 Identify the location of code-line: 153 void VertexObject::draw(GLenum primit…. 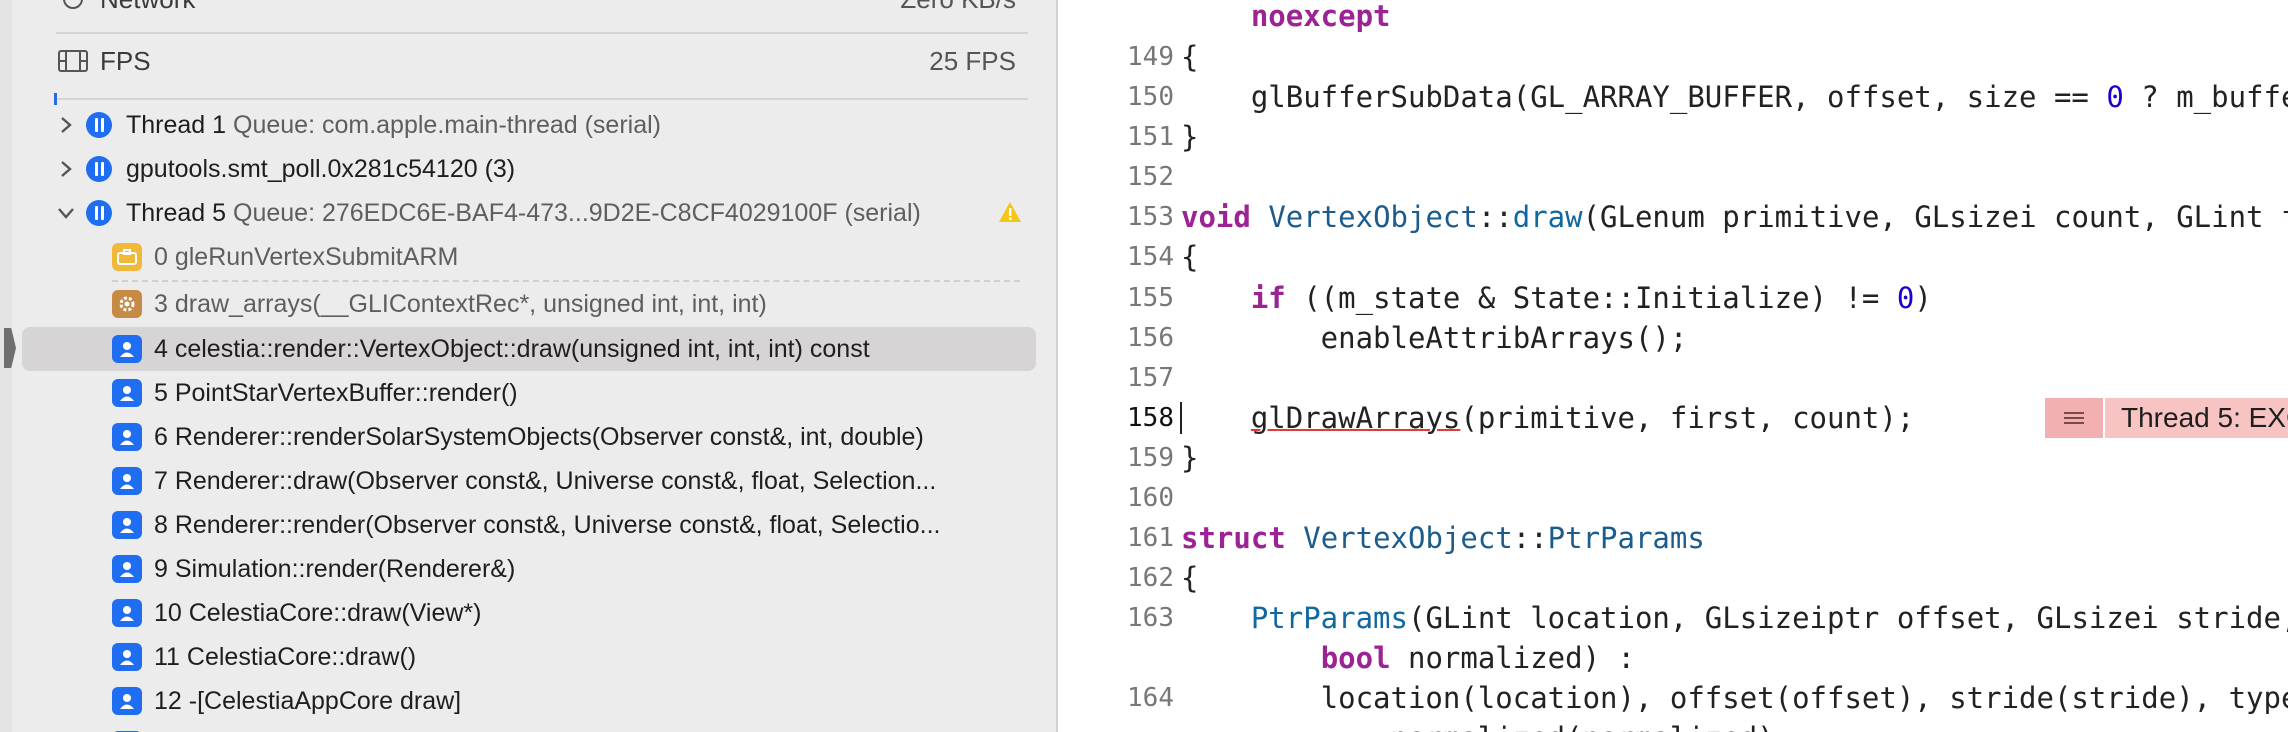
(1673, 217).